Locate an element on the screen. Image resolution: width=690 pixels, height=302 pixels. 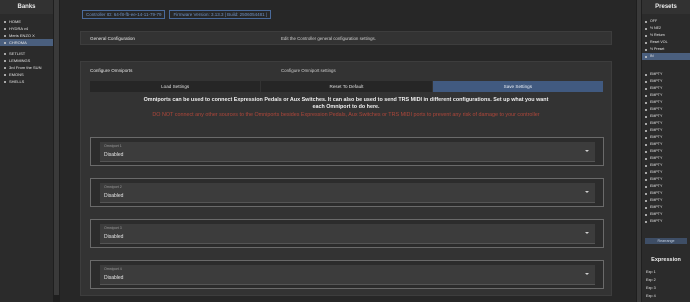
preset-item: Reset VOL is located at coordinates (666, 42).